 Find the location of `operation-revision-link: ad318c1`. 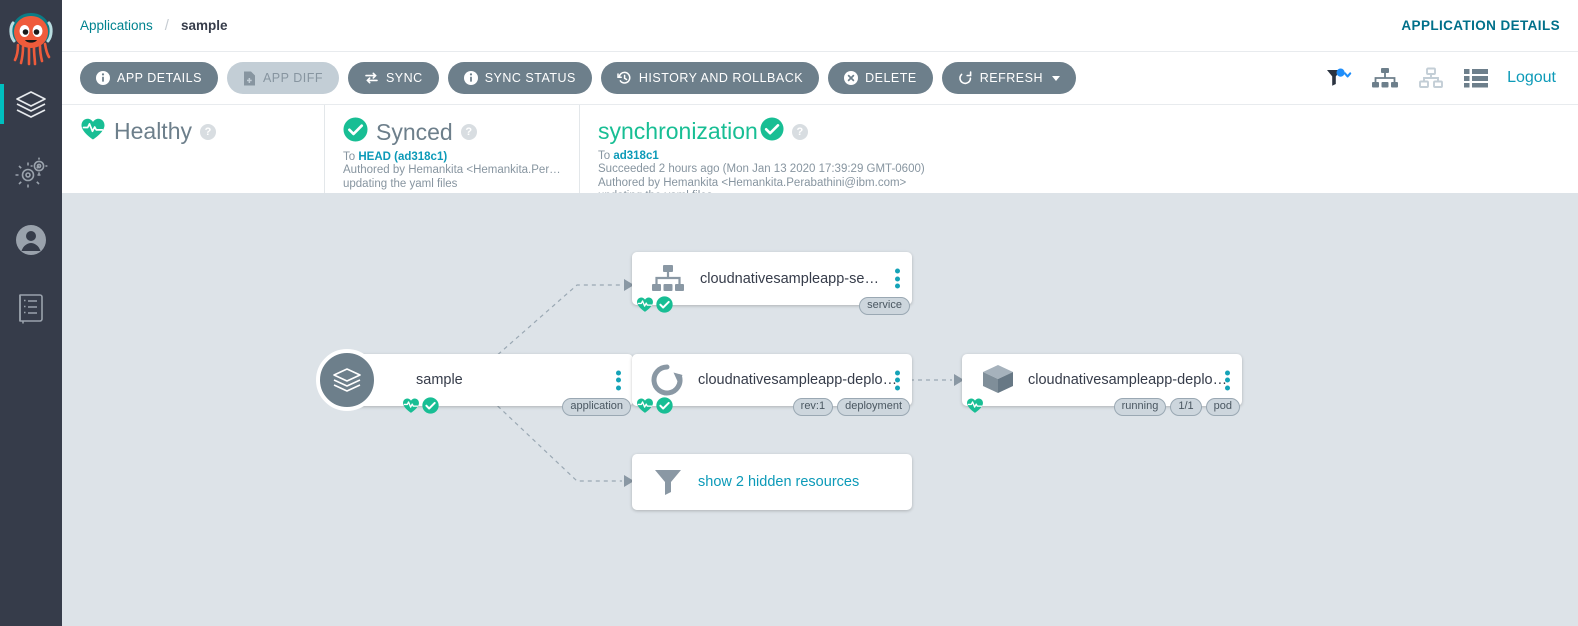

operation-revision-link: ad318c1 is located at coordinates (635, 156).